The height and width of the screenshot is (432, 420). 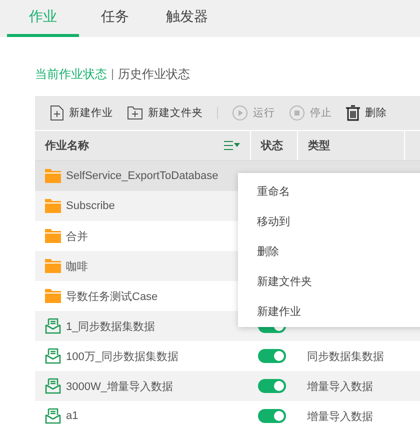 I want to click on table-row: 3000W_增量导入数据 增量导入数据, so click(x=227, y=386).